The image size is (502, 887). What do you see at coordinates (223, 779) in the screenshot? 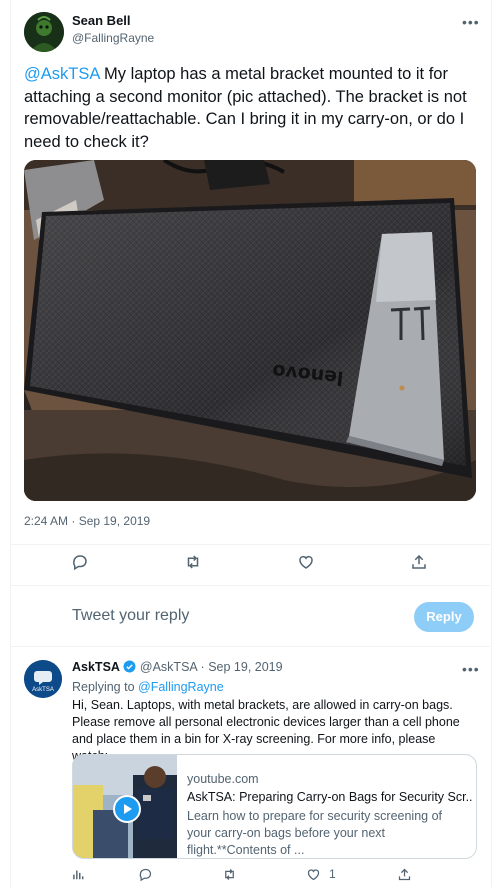
I see `card-domain: youtube.com` at bounding box center [223, 779].